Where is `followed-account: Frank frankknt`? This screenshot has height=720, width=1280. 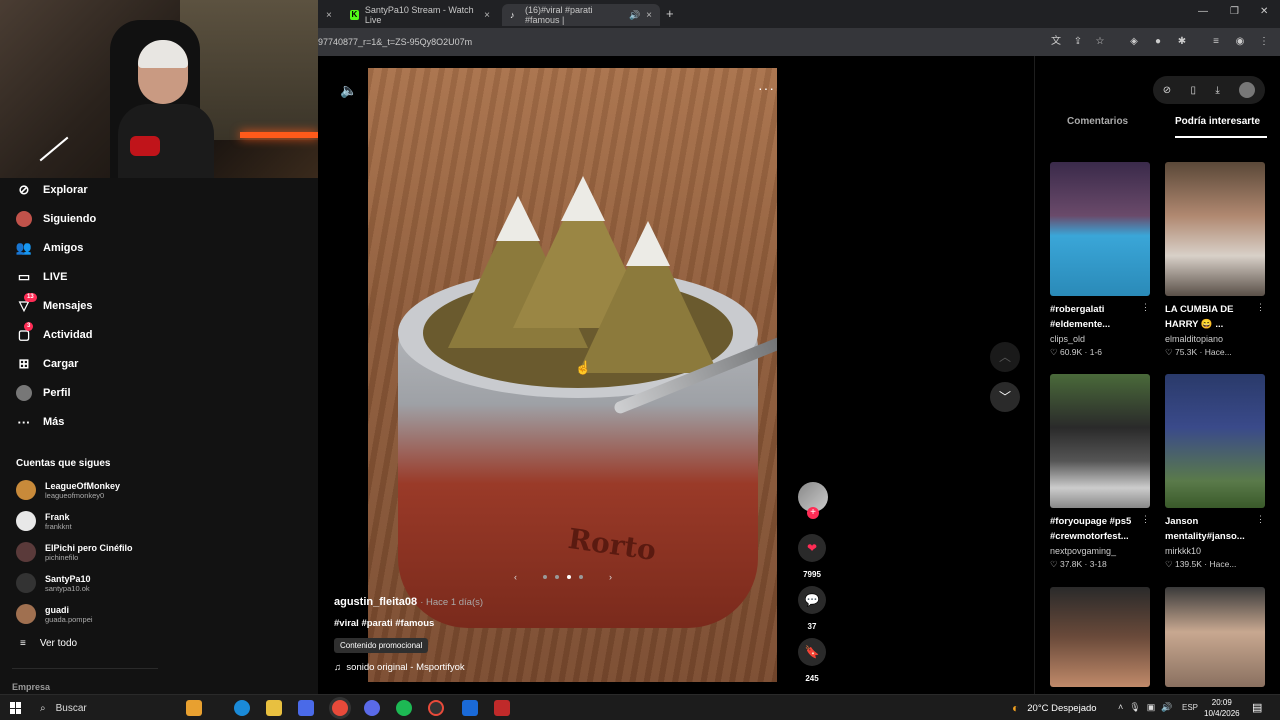
followed-account: Frank frankknt is located at coordinates (44, 521).